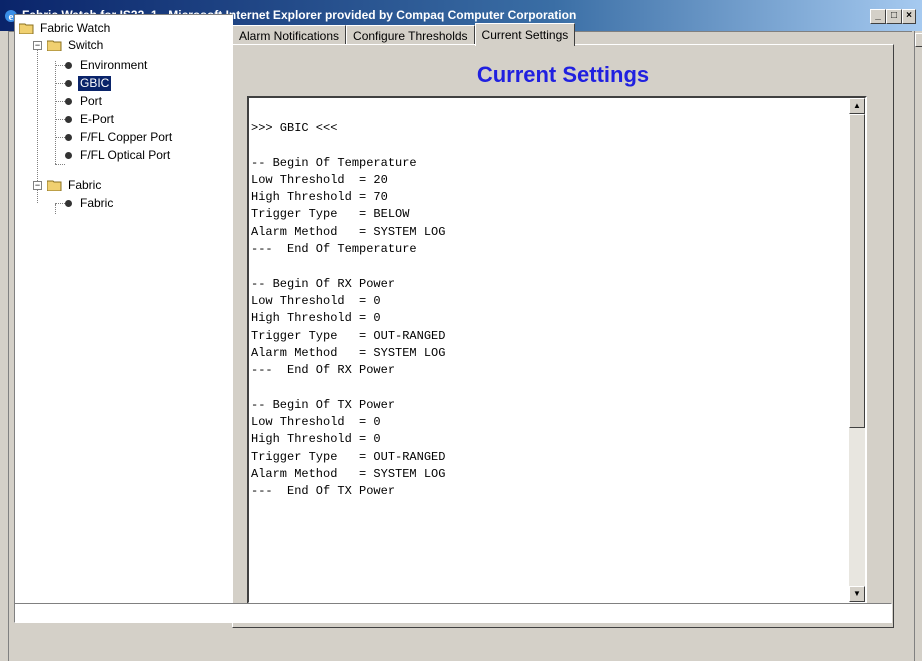  What do you see at coordinates (125, 154) in the screenshot?
I see `tree-label: F/FL Optical Port` at bounding box center [125, 154].